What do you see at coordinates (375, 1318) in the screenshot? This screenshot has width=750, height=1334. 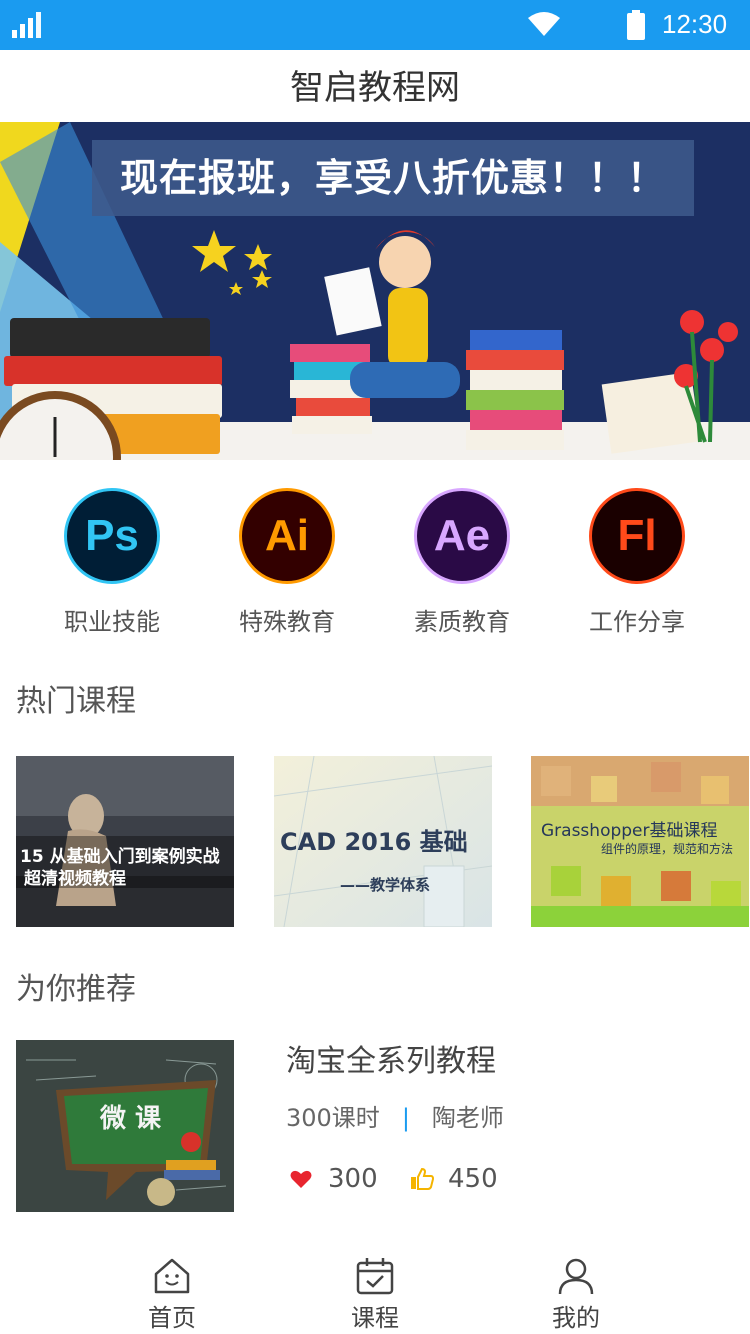 I see `tab-label: 课程` at bounding box center [375, 1318].